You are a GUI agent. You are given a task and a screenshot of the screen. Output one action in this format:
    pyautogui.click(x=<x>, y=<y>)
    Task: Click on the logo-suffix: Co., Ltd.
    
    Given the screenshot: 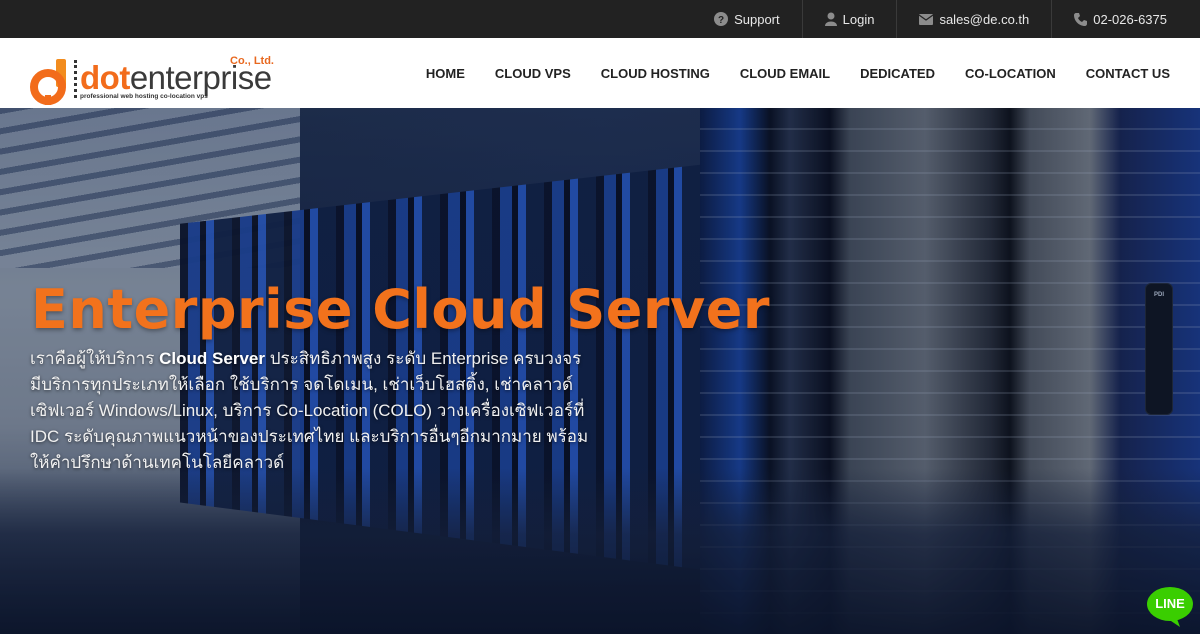 What is the action you would take?
    pyautogui.click(x=252, y=61)
    